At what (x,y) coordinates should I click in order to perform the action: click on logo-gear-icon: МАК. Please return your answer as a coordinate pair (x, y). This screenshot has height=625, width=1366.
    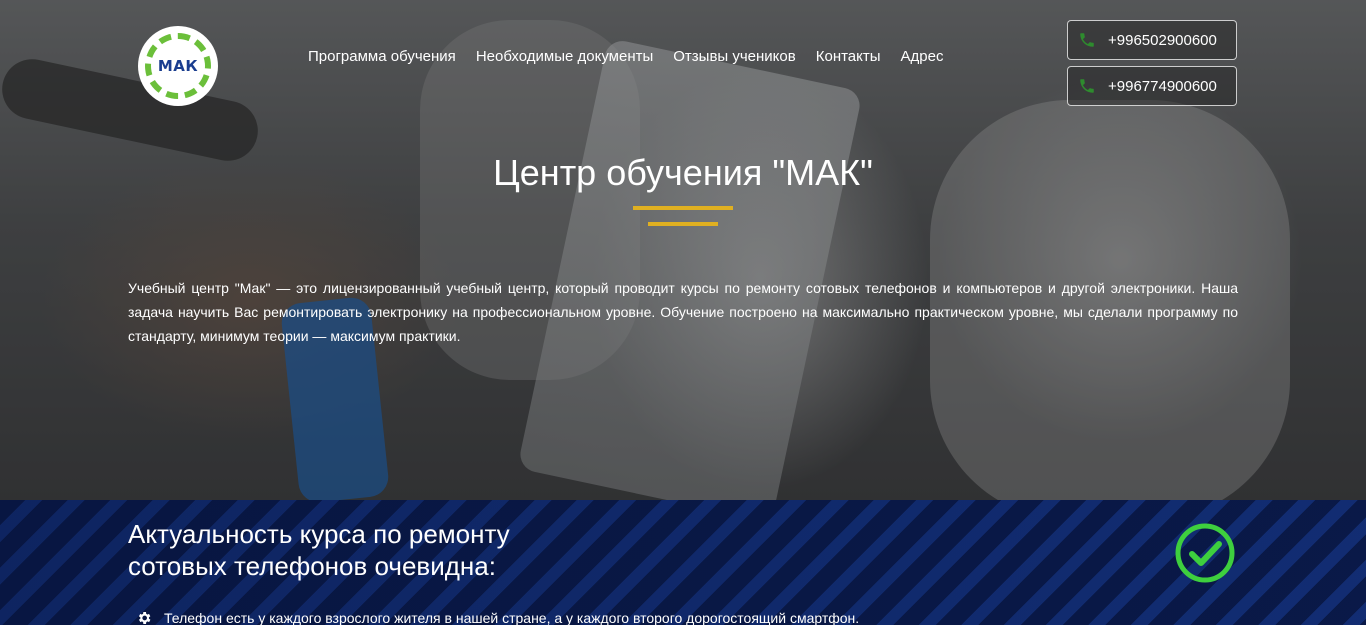
    Looking at the image, I should click on (178, 66).